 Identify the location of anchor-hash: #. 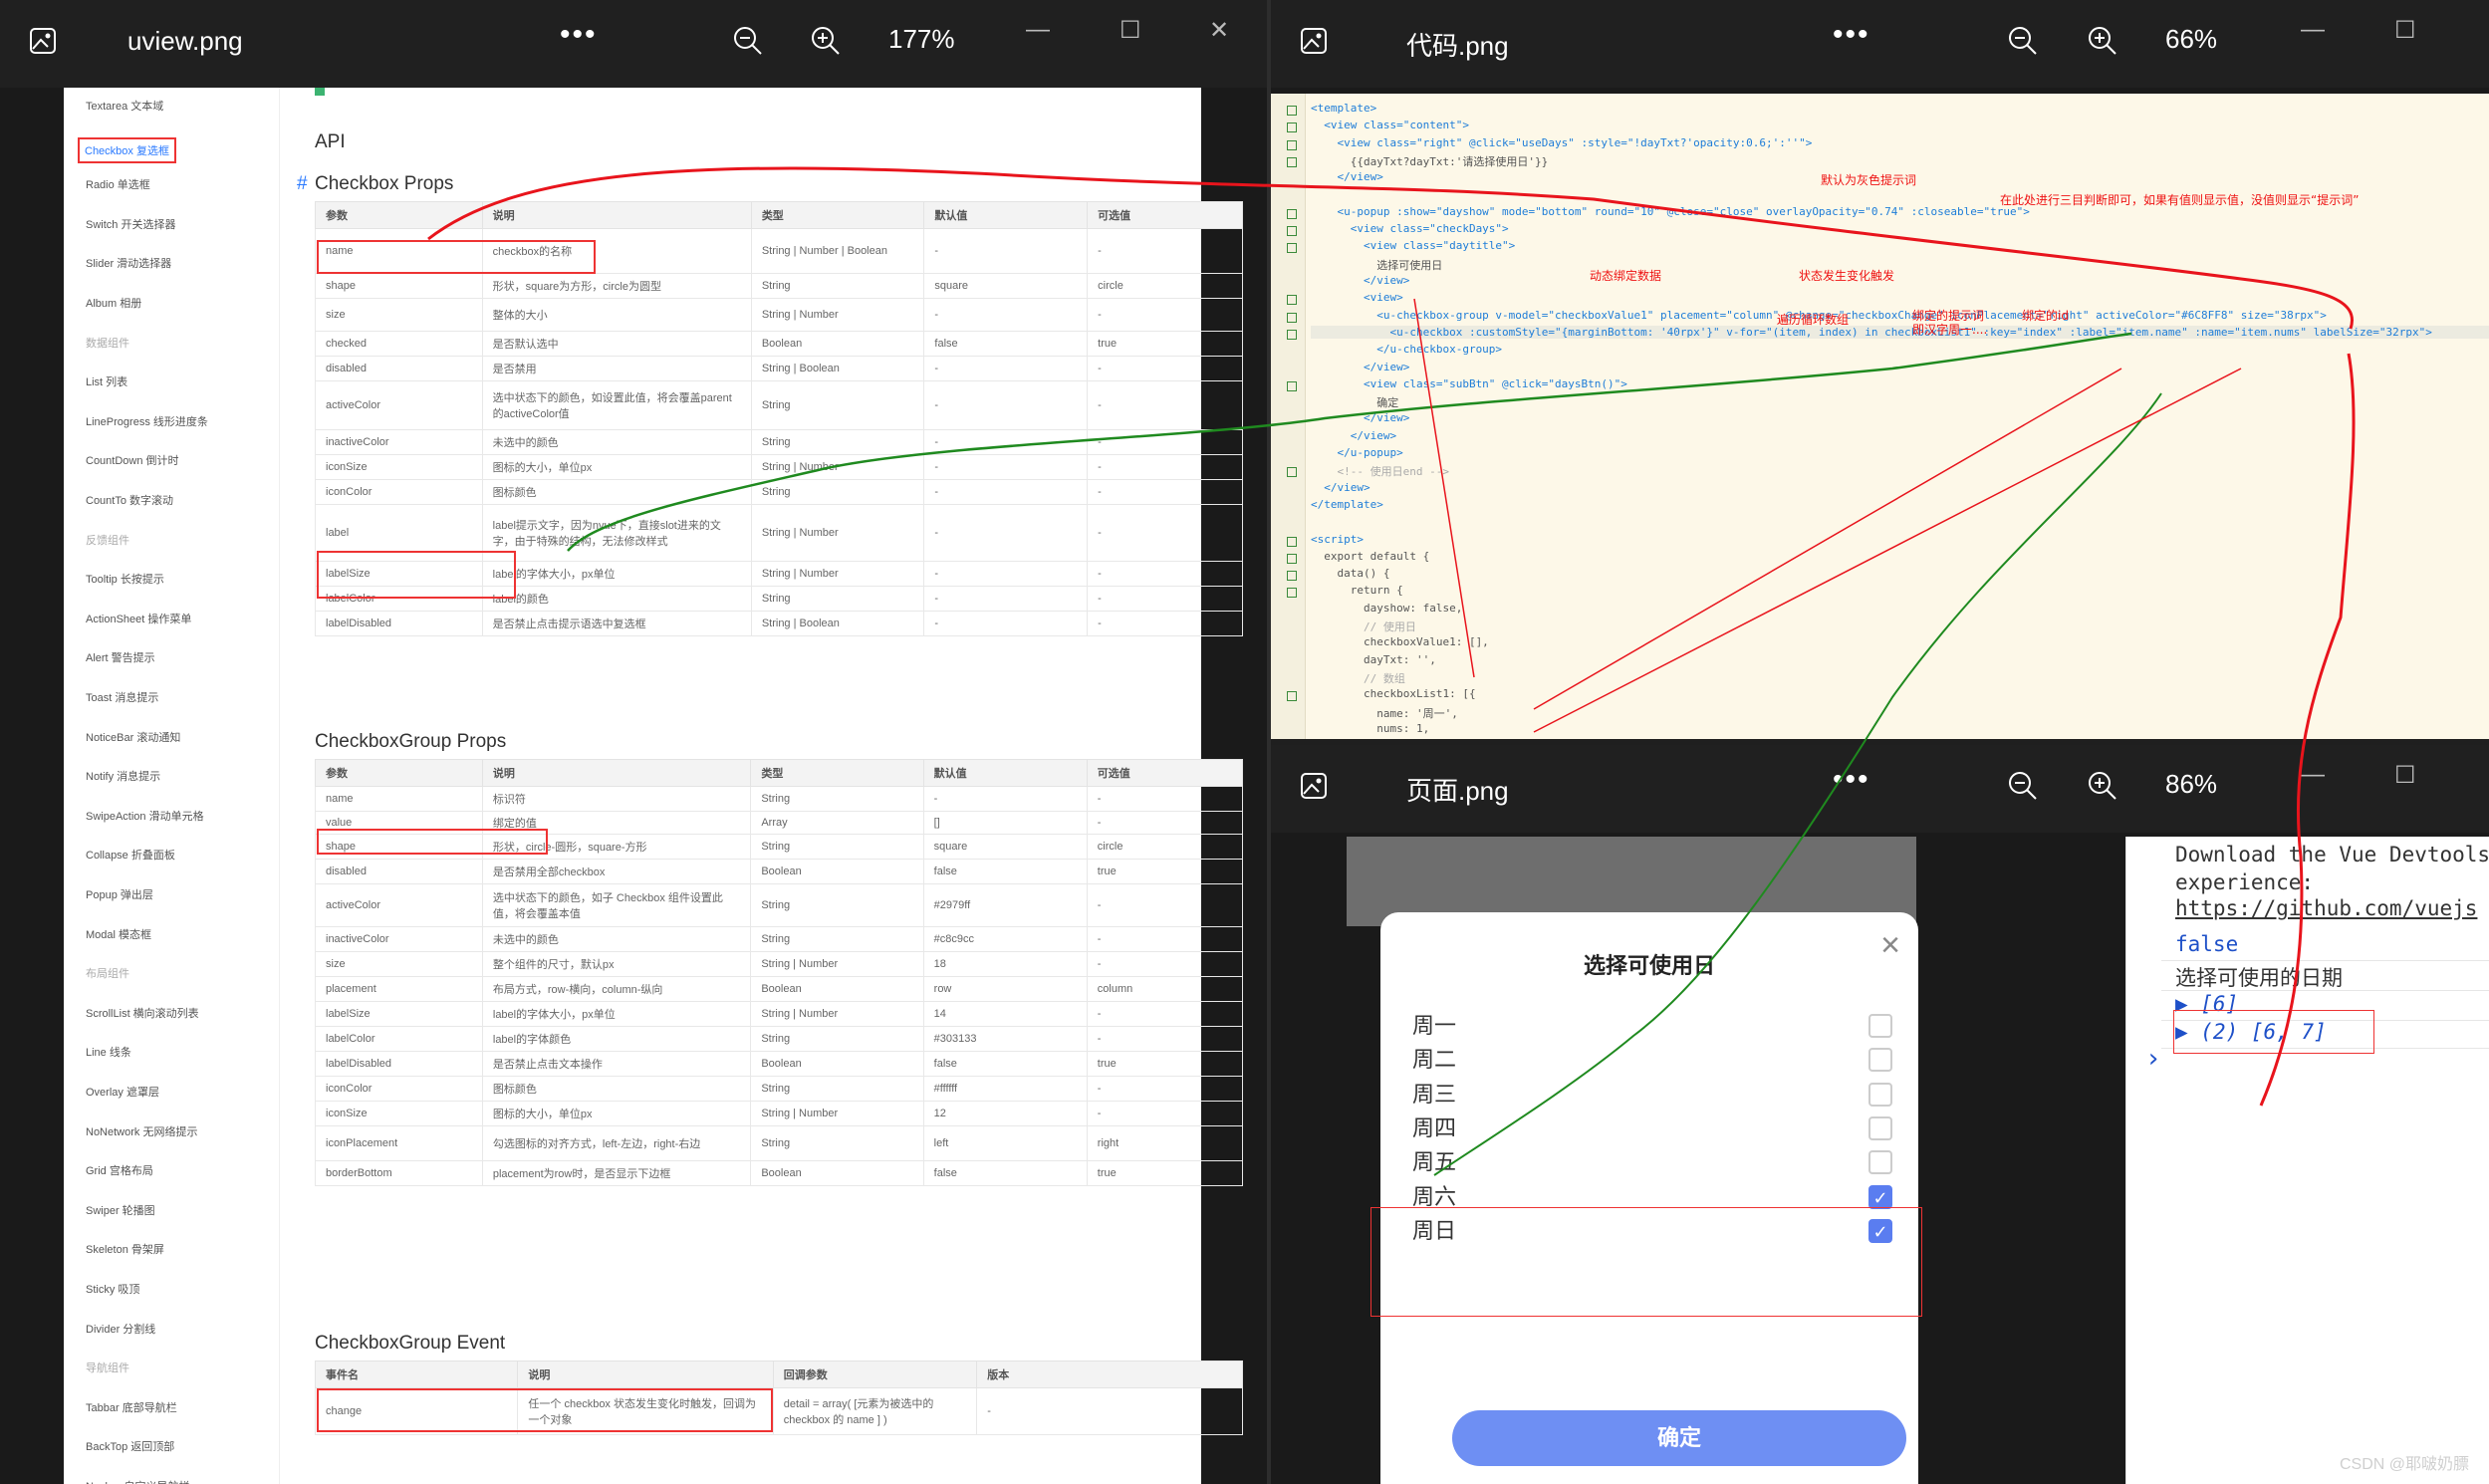
(302, 184).